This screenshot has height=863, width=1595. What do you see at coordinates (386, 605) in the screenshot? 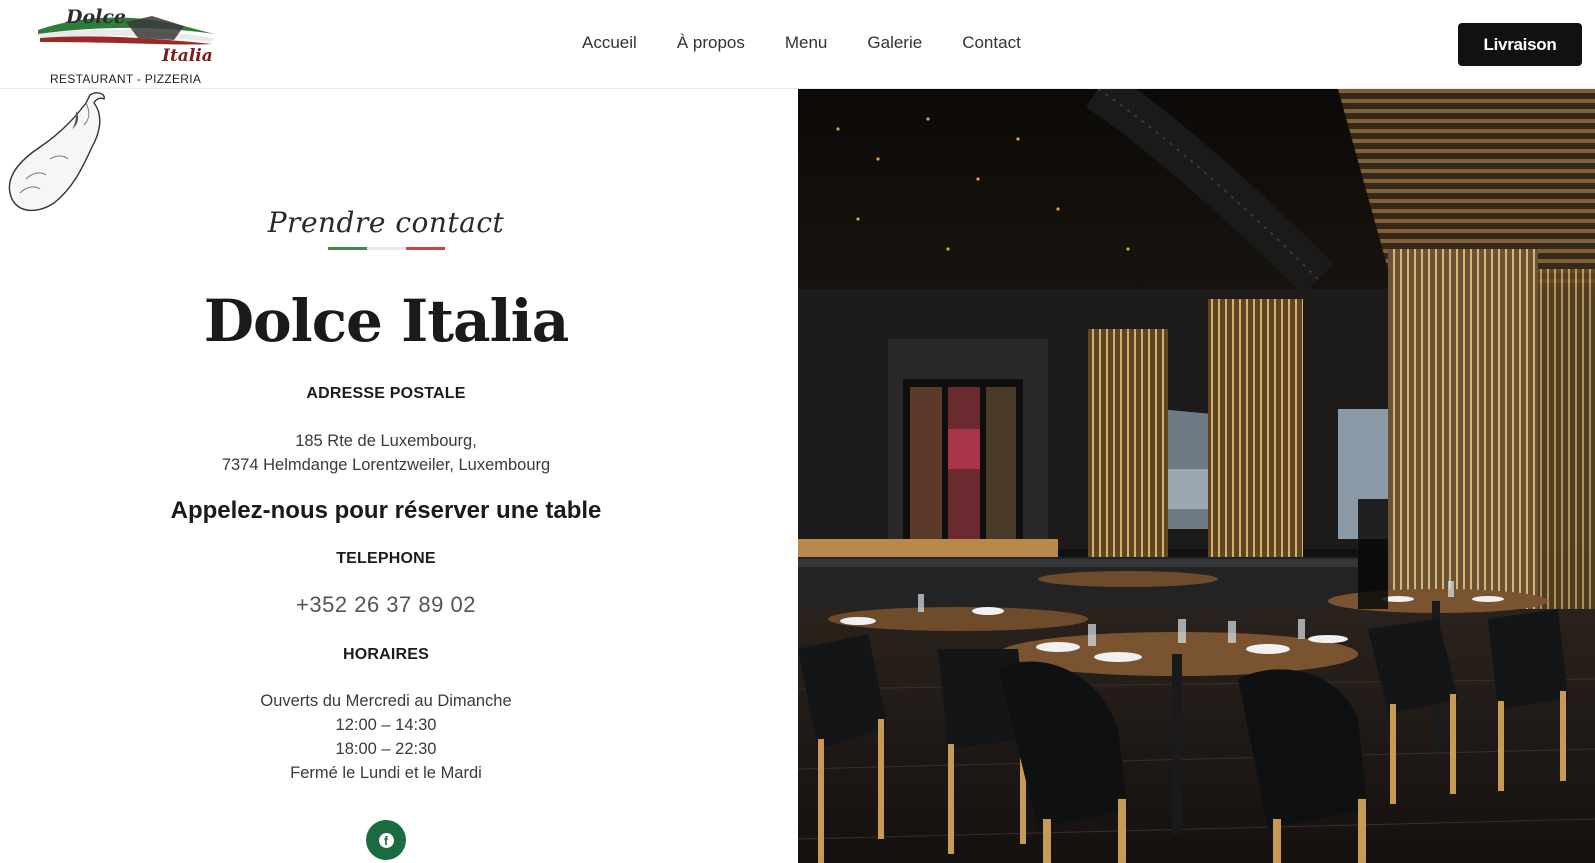
I see `phone-number: +352 26 37 89 02` at bounding box center [386, 605].